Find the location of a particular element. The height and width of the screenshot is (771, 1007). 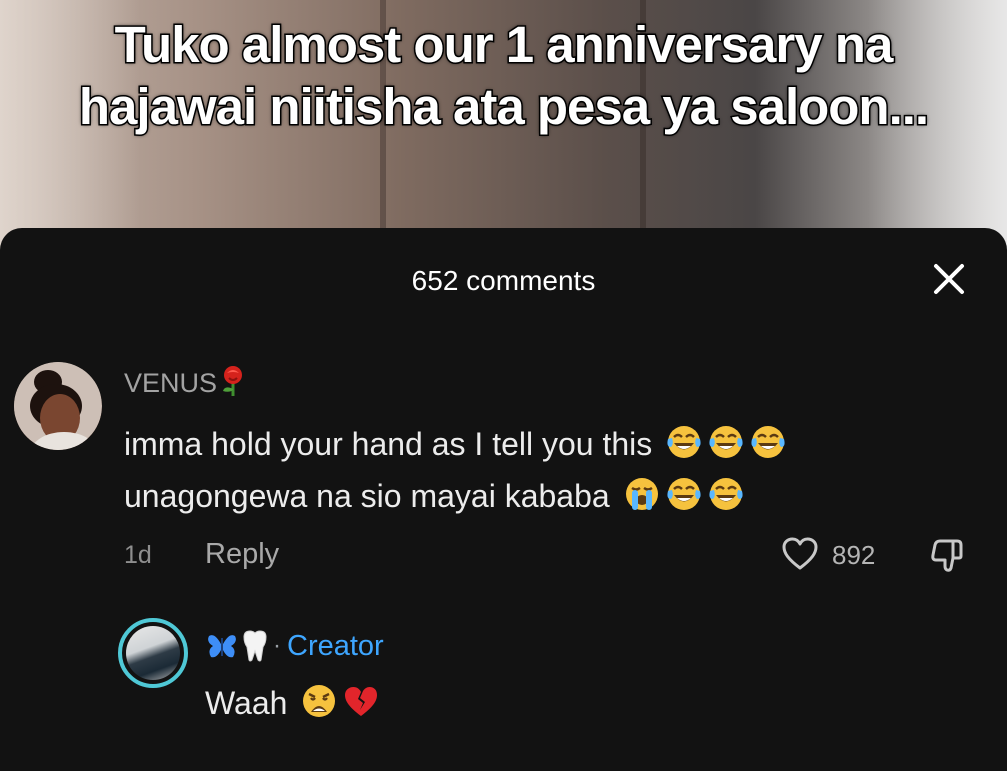

rose-icon is located at coordinates (233, 381).